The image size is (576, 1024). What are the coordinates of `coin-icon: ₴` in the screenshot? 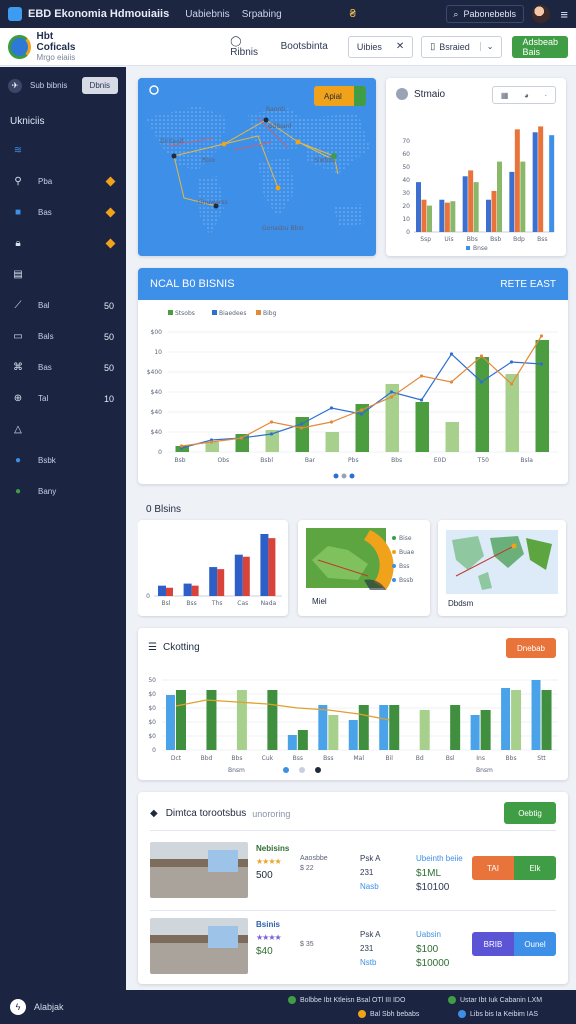 It's located at (353, 14).